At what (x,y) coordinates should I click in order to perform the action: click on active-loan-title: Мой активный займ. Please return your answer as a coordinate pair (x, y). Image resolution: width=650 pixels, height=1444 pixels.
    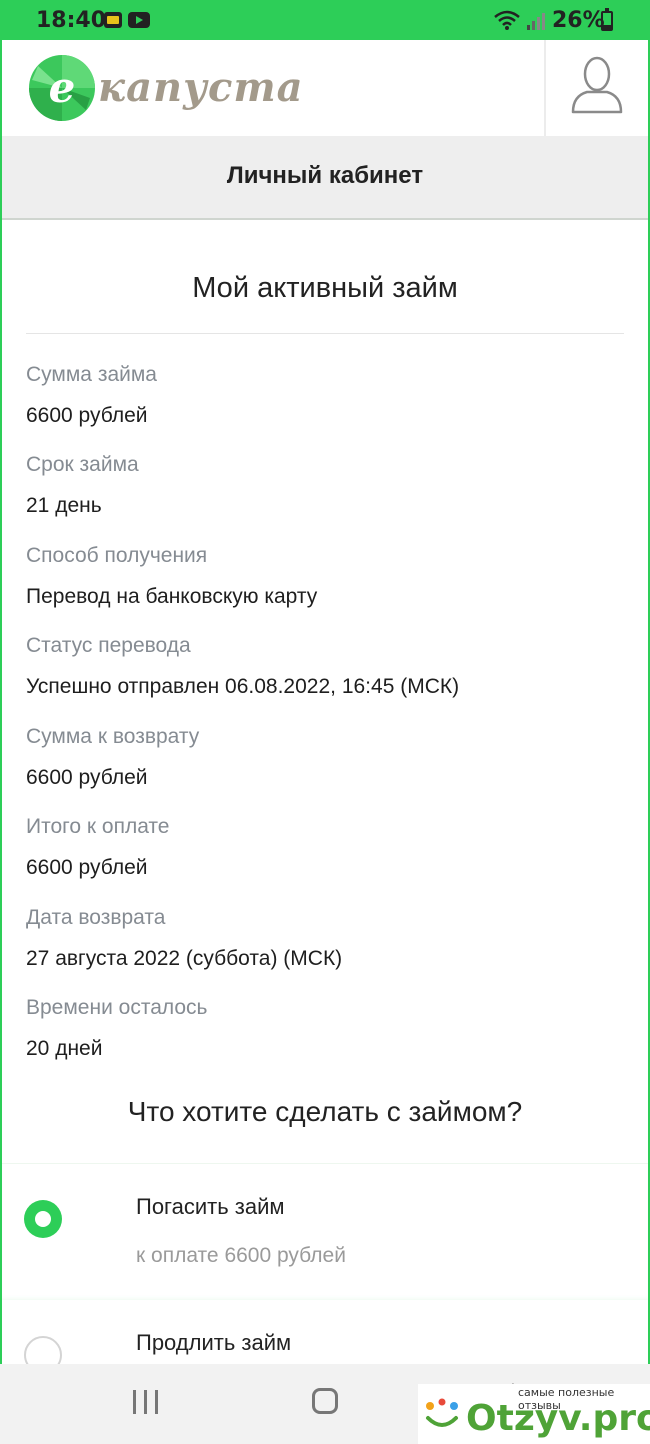
    Looking at the image, I should click on (325, 288).